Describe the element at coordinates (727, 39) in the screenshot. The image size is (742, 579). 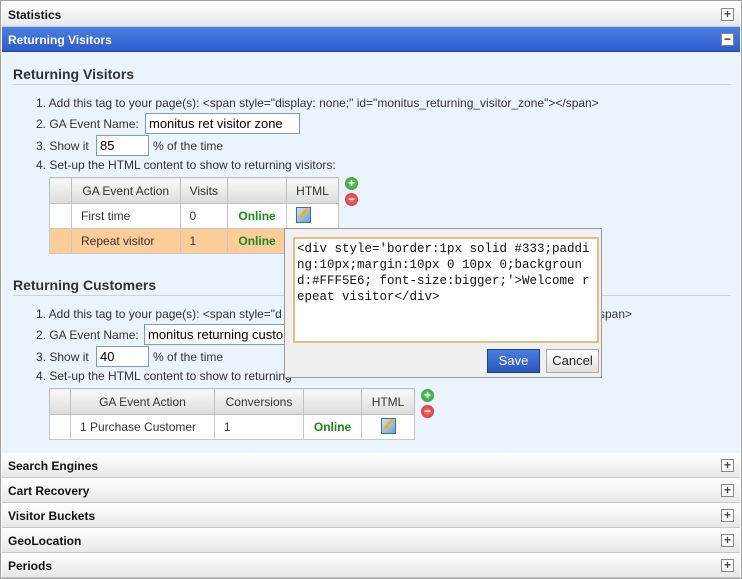
I see `collapse-icon: −` at that location.